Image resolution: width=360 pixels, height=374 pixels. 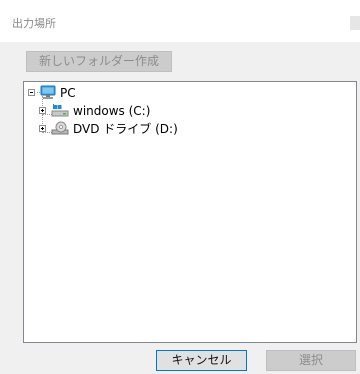 What do you see at coordinates (180, 21) in the screenshot?
I see `title-bar: 出力場所` at bounding box center [180, 21].